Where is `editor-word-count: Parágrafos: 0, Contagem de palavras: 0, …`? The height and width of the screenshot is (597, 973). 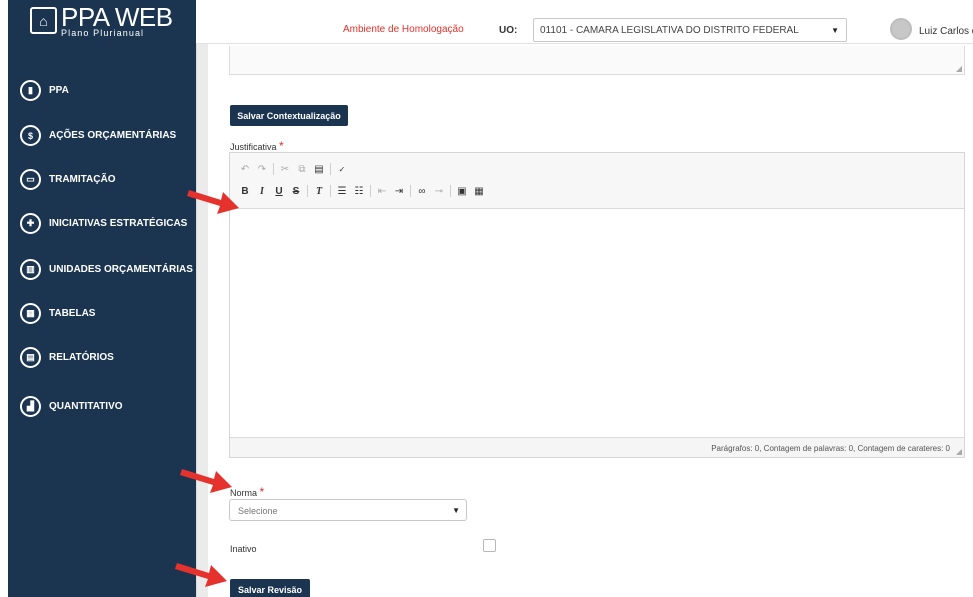 editor-word-count: Parágrafos: 0, Contagem de palavras: 0, … is located at coordinates (830, 448).